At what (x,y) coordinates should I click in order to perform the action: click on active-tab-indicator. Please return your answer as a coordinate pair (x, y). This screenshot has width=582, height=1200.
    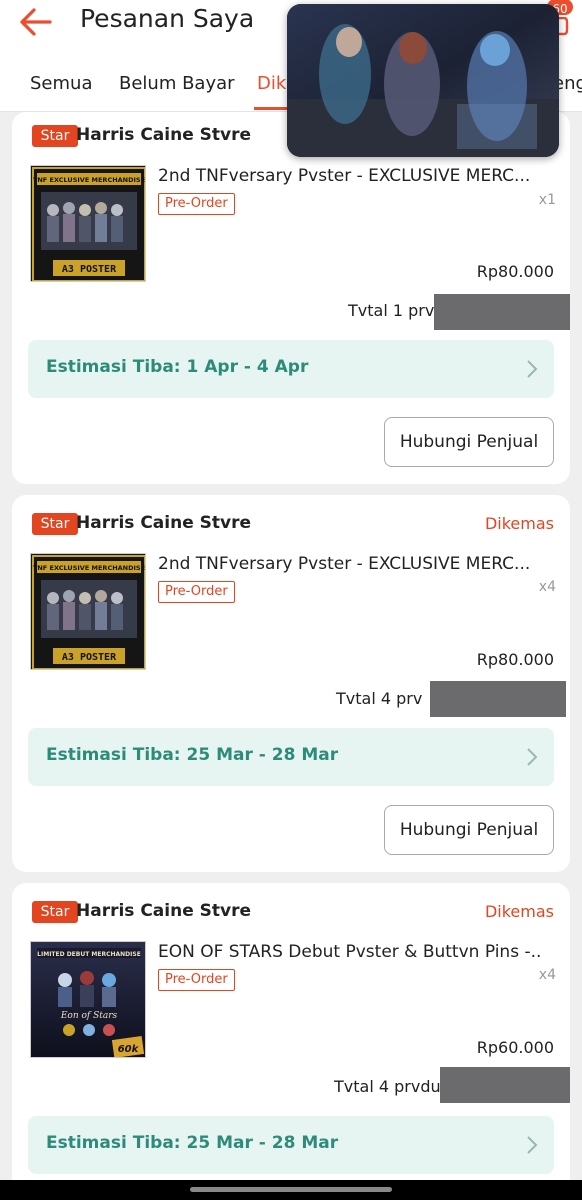
    Looking at the image, I should click on (272, 108).